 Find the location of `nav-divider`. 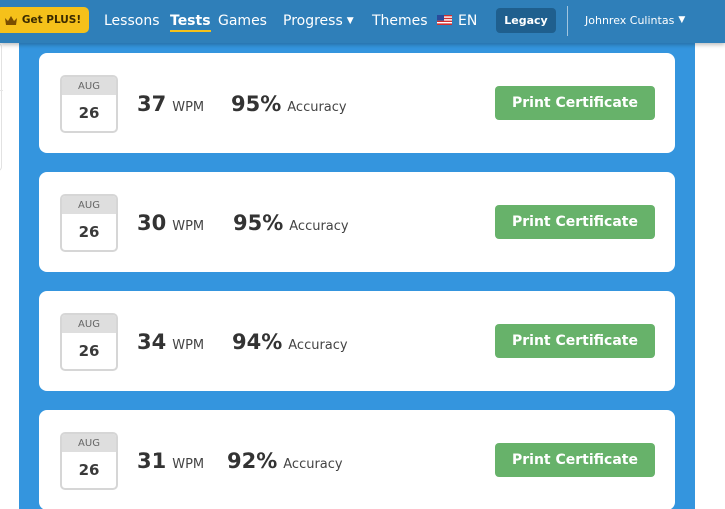

nav-divider is located at coordinates (567, 21).